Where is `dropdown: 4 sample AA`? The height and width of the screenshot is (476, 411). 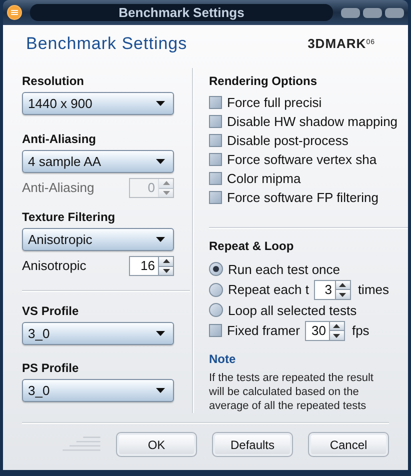
dropdown: 4 sample AA is located at coordinates (98, 161).